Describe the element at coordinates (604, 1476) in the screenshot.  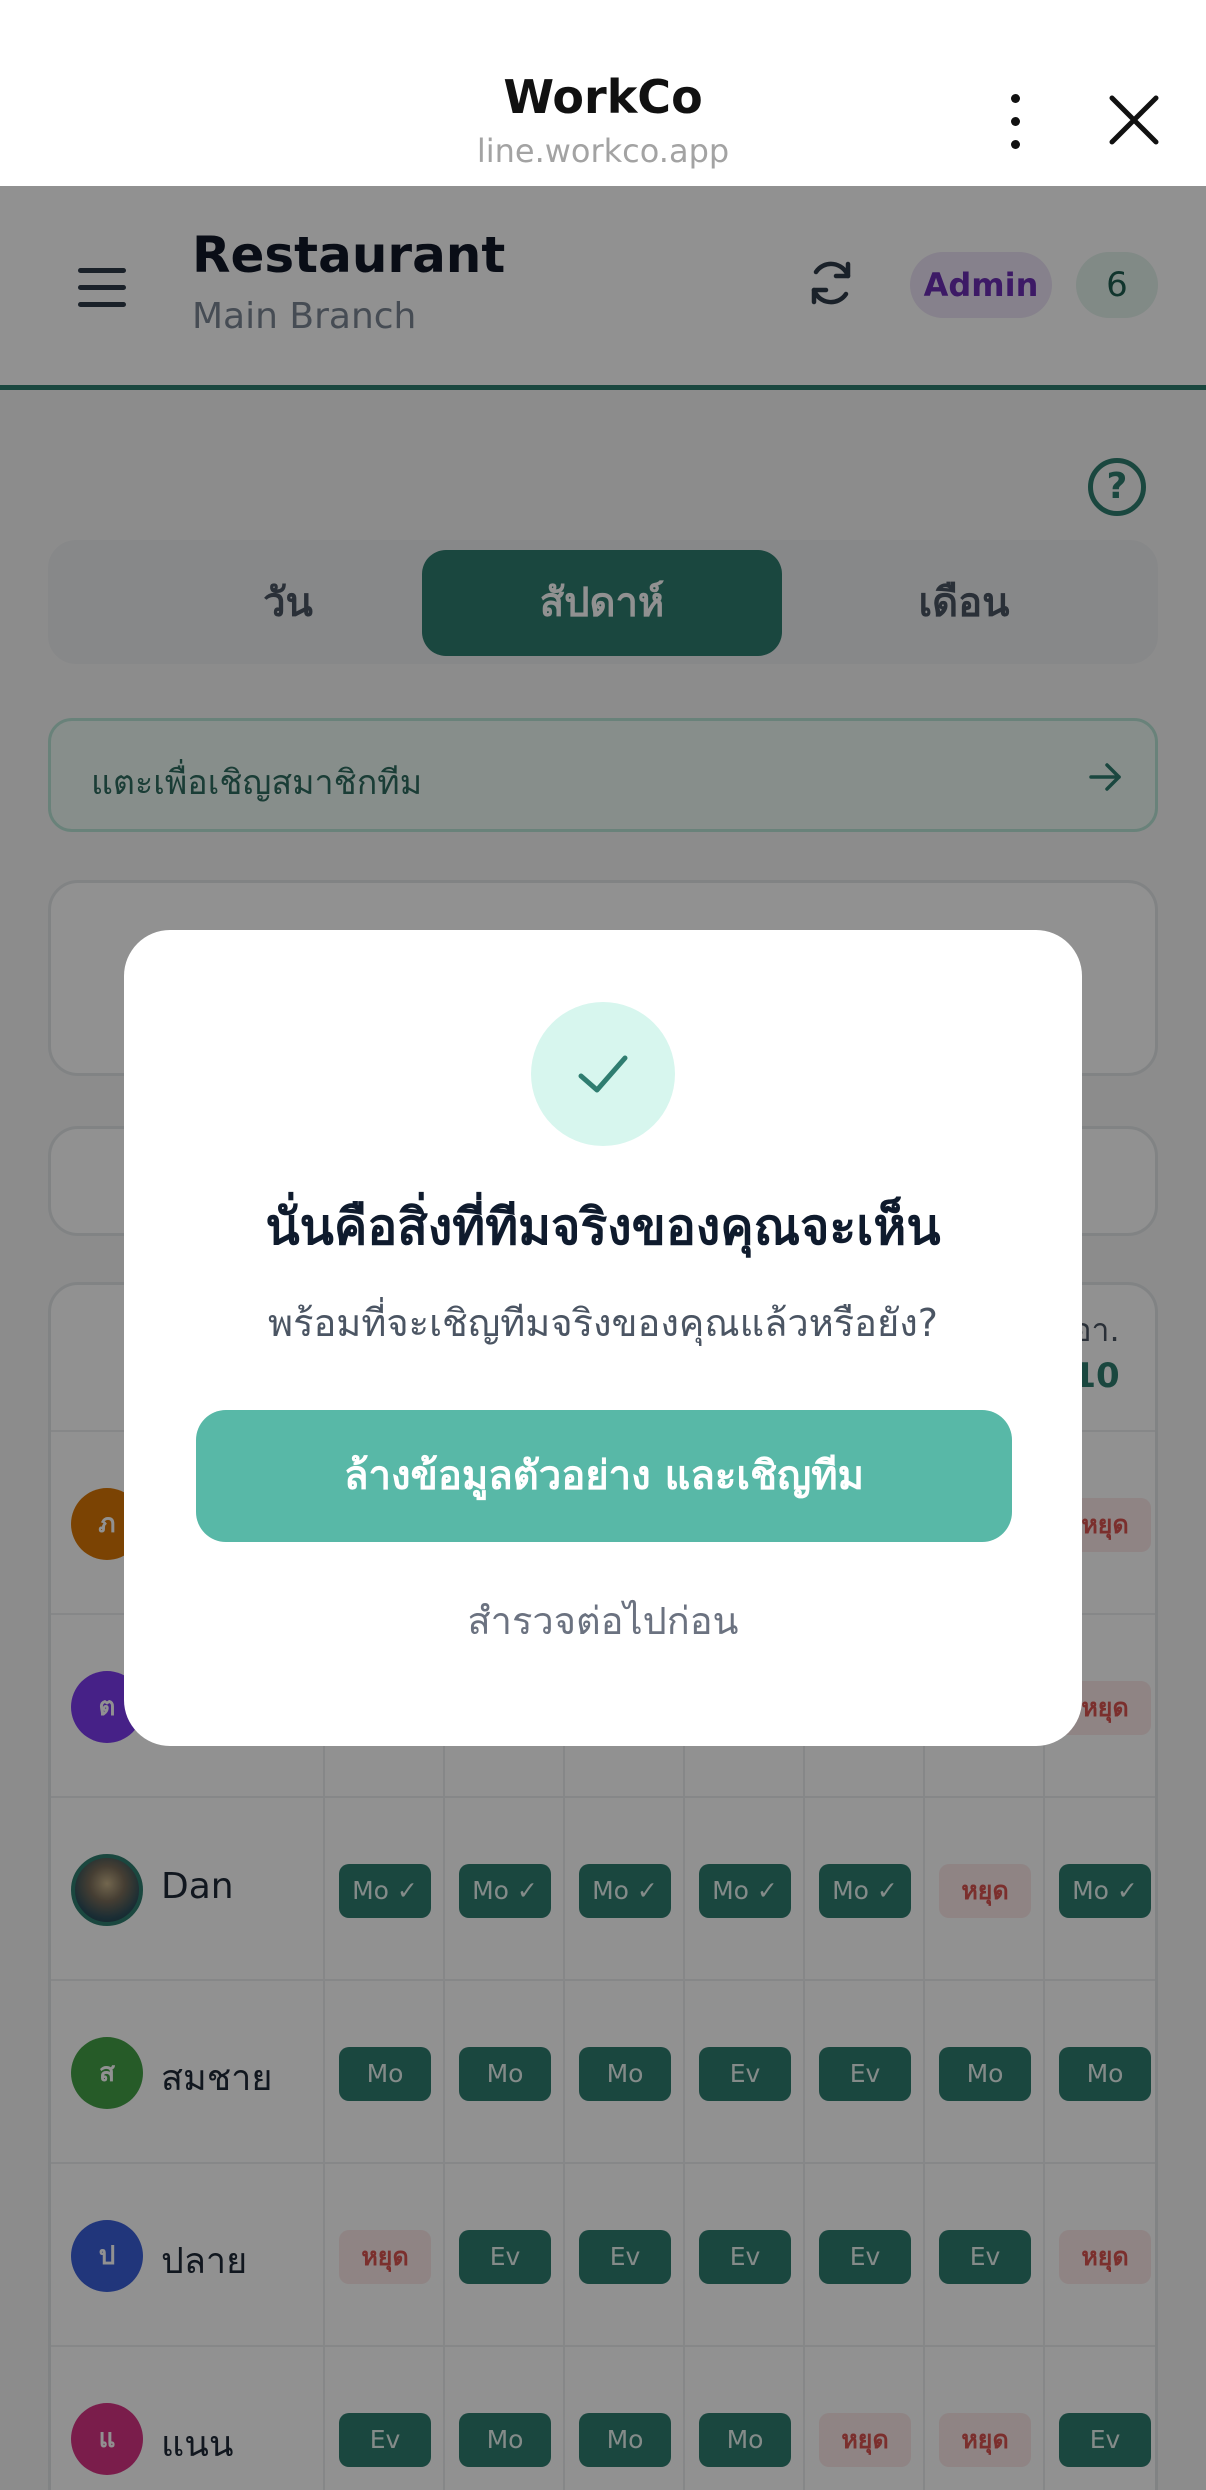
I see `clear-sample-and-invite-button: ล้างข้อมูลตัวอย่าง และเชิญทีม` at that location.